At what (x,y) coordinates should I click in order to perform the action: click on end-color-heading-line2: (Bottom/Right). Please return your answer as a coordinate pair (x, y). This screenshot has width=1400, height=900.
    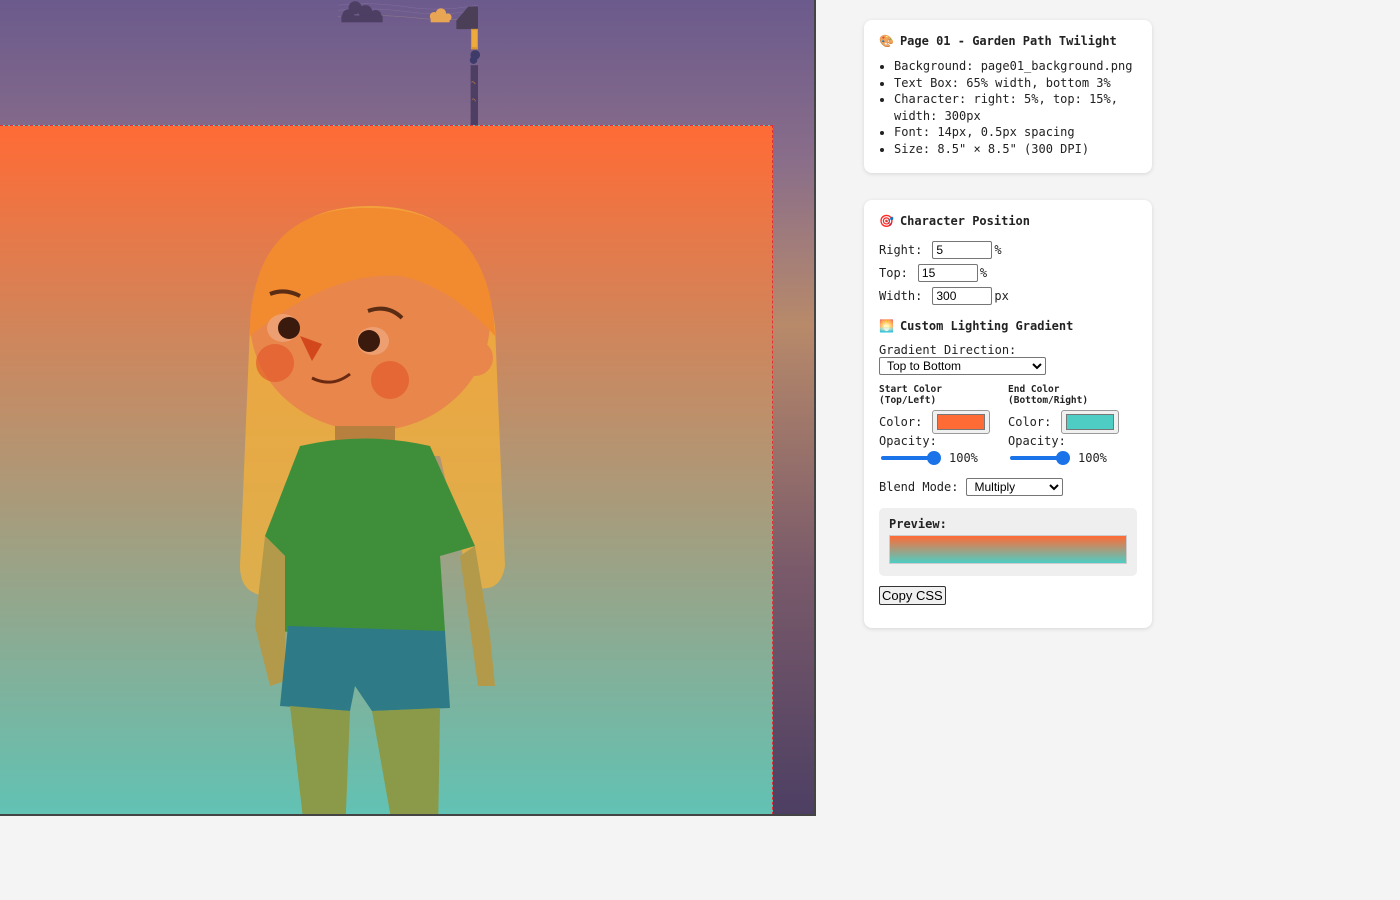
    Looking at the image, I should click on (1048, 400).